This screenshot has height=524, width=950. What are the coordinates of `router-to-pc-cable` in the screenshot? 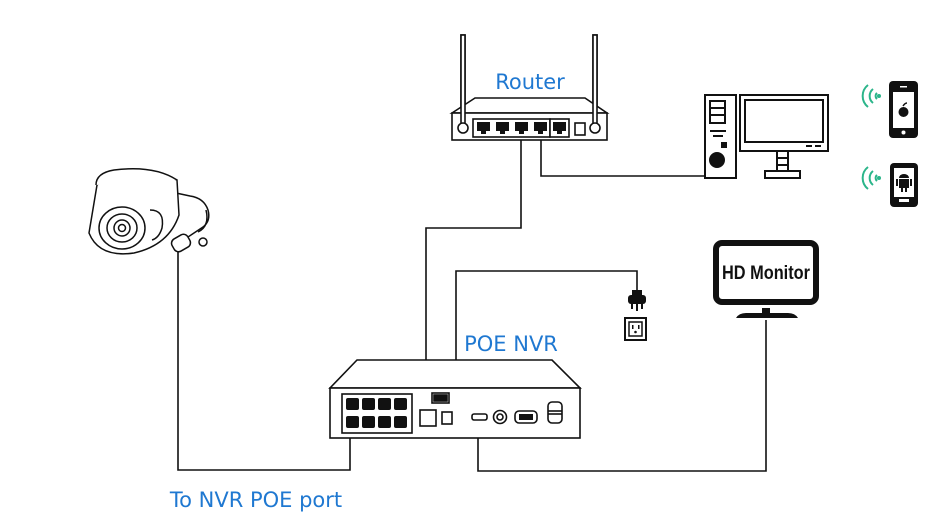 It's located at (622, 158).